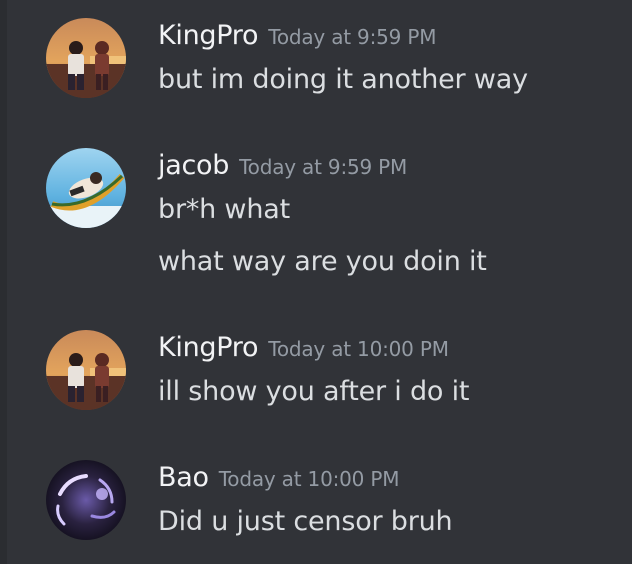 Image resolution: width=632 pixels, height=564 pixels. What do you see at coordinates (322, 261) in the screenshot?
I see `message-text: what way are you doin it` at bounding box center [322, 261].